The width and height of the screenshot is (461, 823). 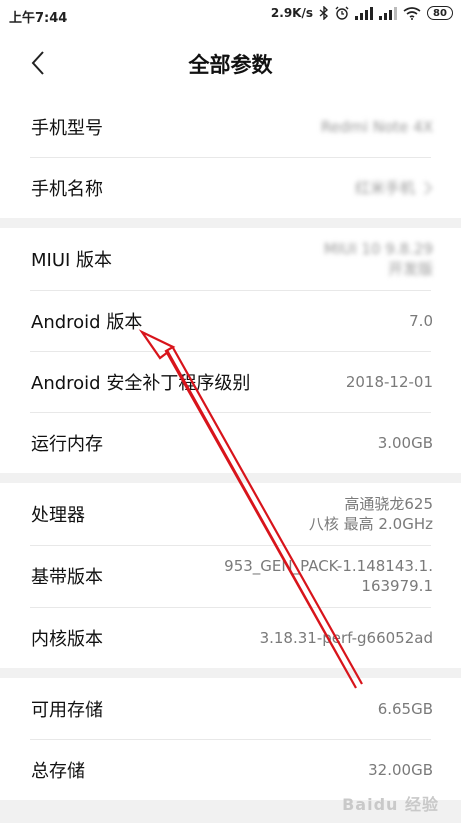 I want to click on parameter-value-text: 3.18.31-perf-g66052ad, so click(x=346, y=637).